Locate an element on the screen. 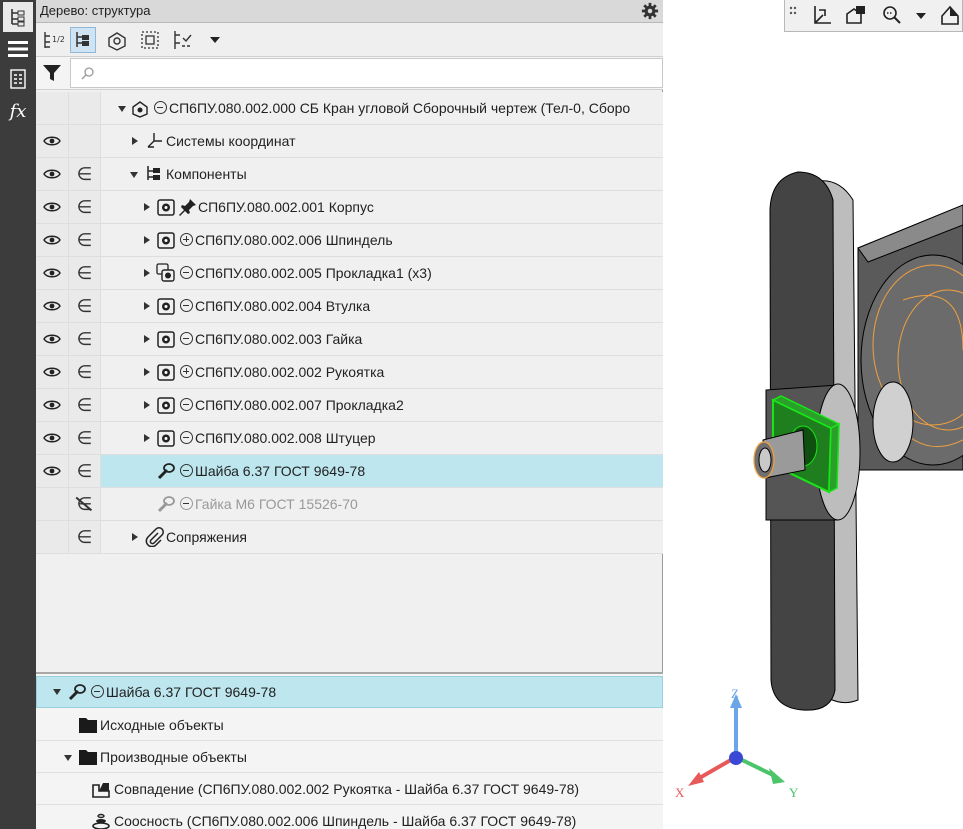 The width and height of the screenshot is (963, 829). svg-text: 1/2 is located at coordinates (58, 39).